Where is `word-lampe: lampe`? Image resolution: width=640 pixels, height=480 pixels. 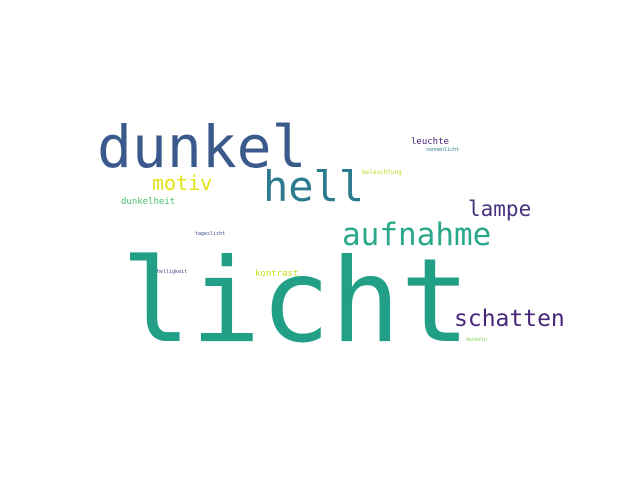 word-lampe: lampe is located at coordinates (500, 209).